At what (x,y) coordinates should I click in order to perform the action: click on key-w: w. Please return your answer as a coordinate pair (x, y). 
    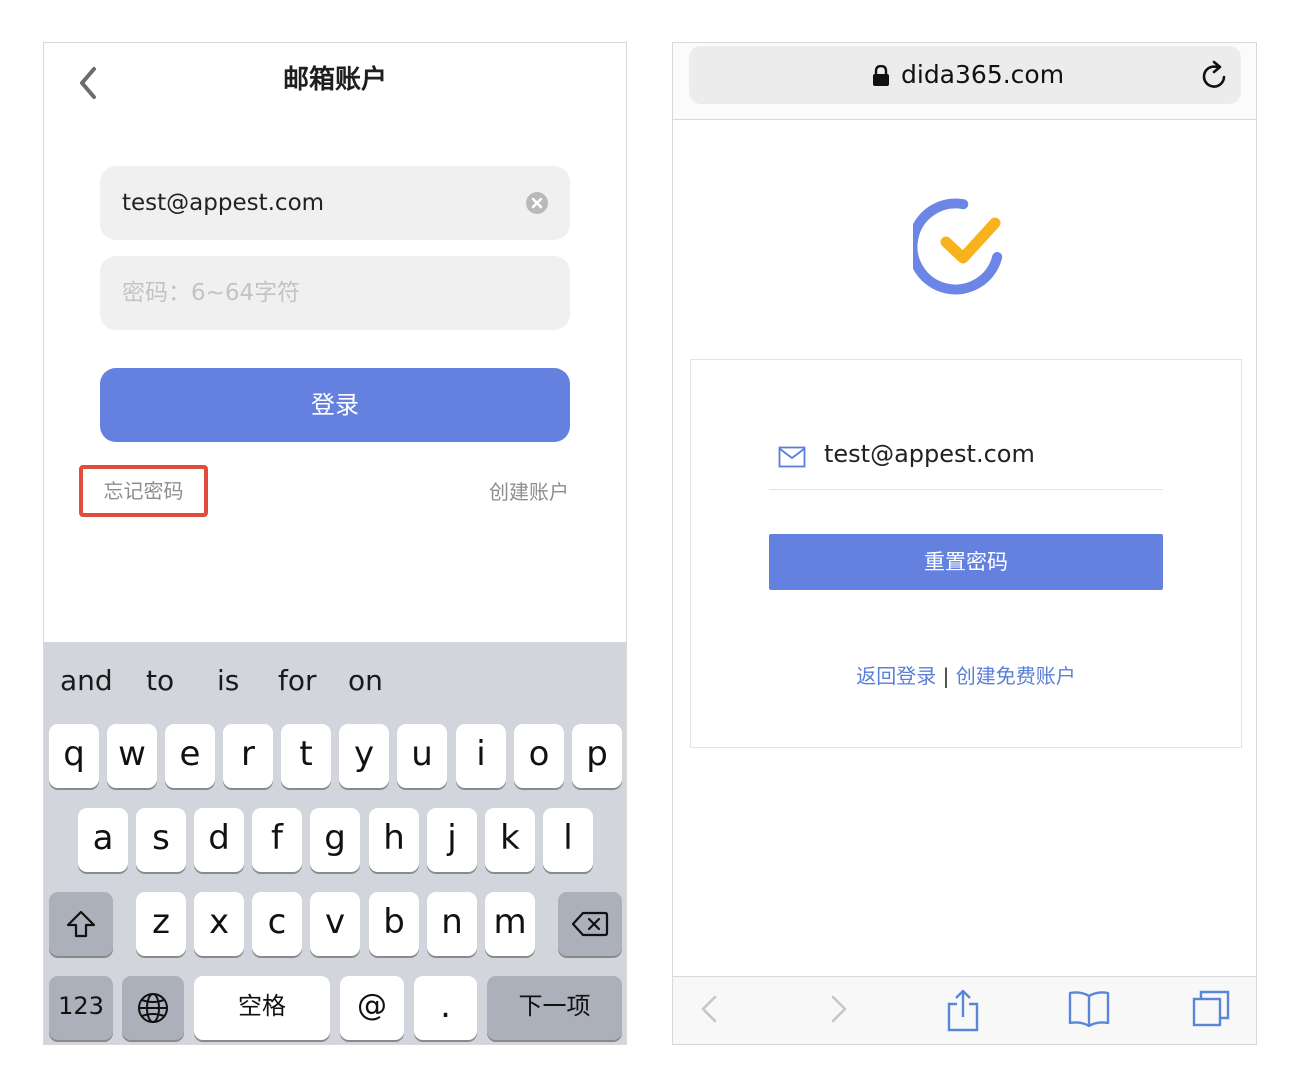
    Looking at the image, I should click on (132, 756).